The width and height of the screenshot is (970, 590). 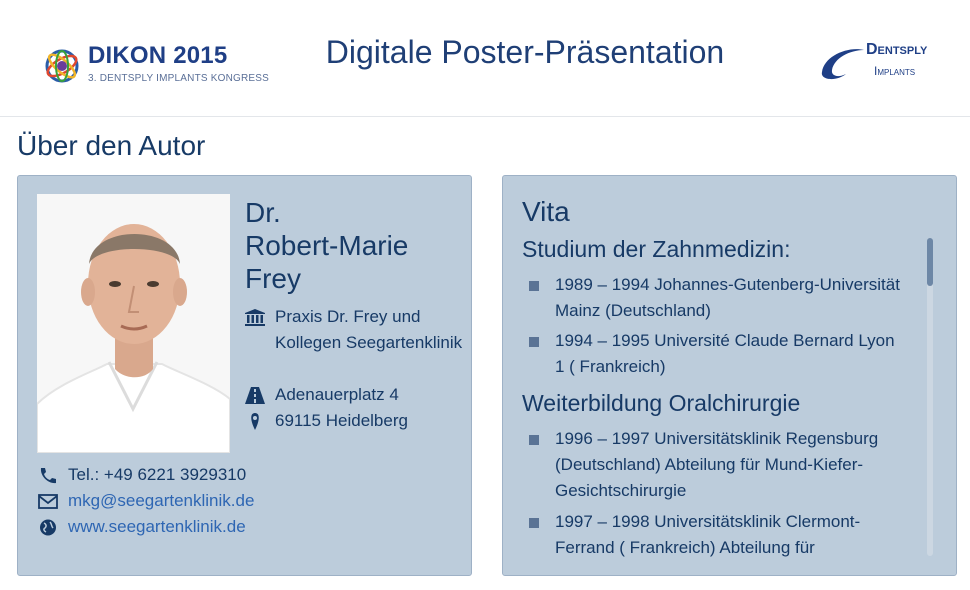 I want to click on building-icon, so click(x=255, y=317).